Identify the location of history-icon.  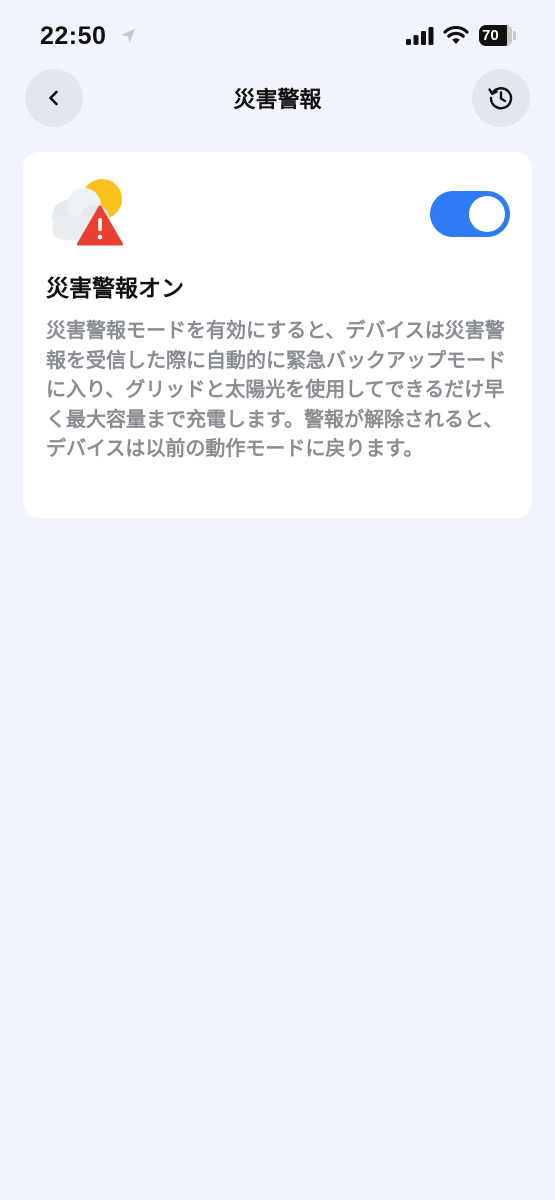
(500, 98).